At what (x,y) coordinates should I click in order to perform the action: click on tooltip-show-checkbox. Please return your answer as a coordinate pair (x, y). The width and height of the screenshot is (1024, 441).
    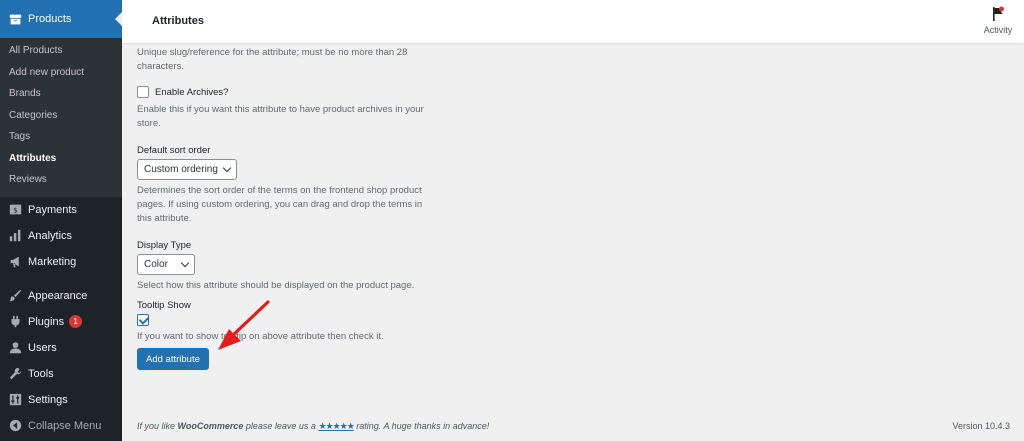
    Looking at the image, I should click on (143, 320).